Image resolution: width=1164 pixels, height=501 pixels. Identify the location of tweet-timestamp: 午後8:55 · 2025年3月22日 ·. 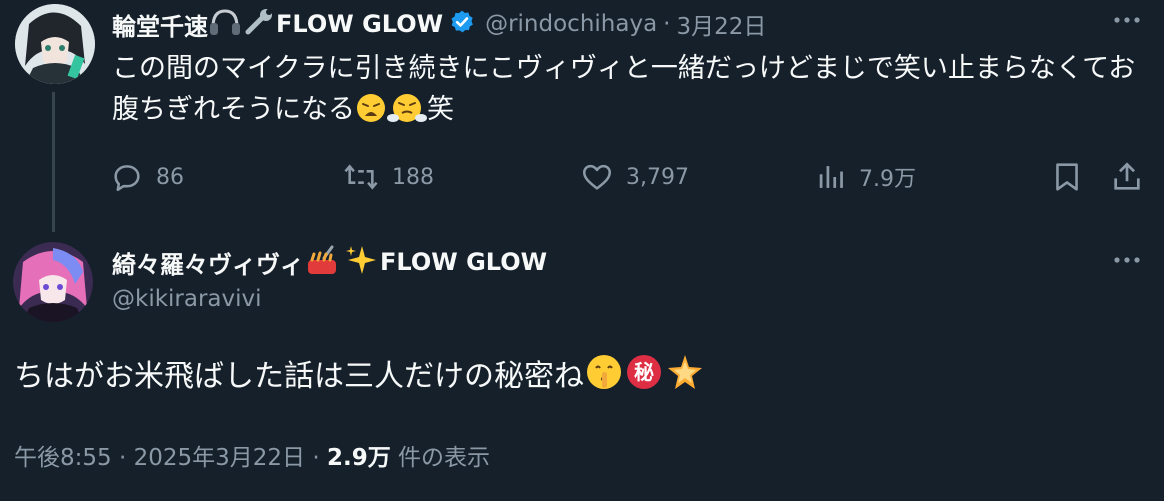
(170, 458).